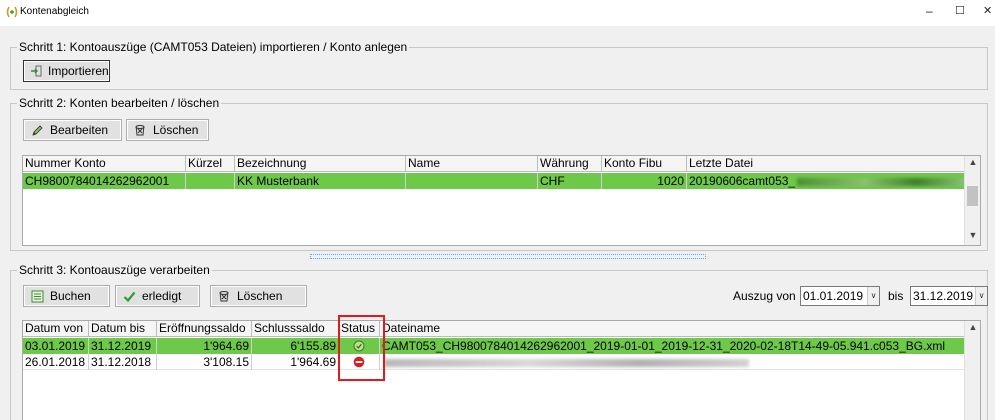  What do you see at coordinates (12, 12) in the screenshot?
I see `app-icon` at bounding box center [12, 12].